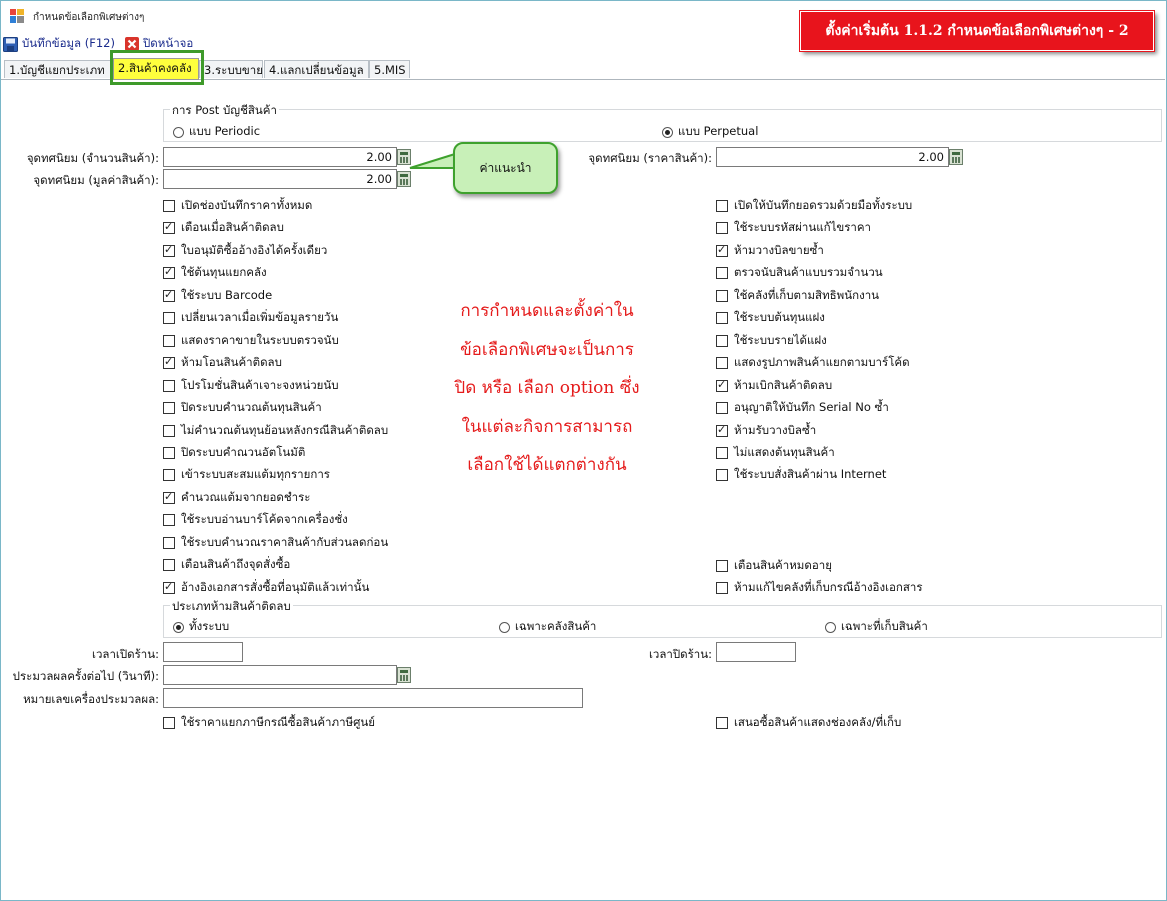 This screenshot has width=1167, height=901. I want to click on radio-whole-system-label: ทั้งระบบ, so click(209, 626).